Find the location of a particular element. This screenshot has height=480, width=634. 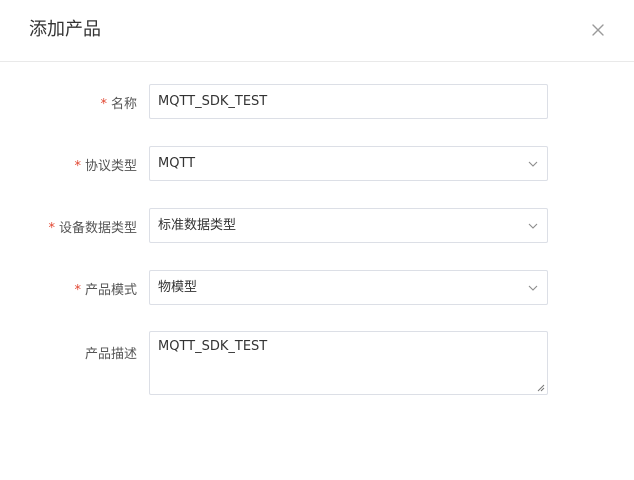

label-text: 设备数据类型 is located at coordinates (97, 228).